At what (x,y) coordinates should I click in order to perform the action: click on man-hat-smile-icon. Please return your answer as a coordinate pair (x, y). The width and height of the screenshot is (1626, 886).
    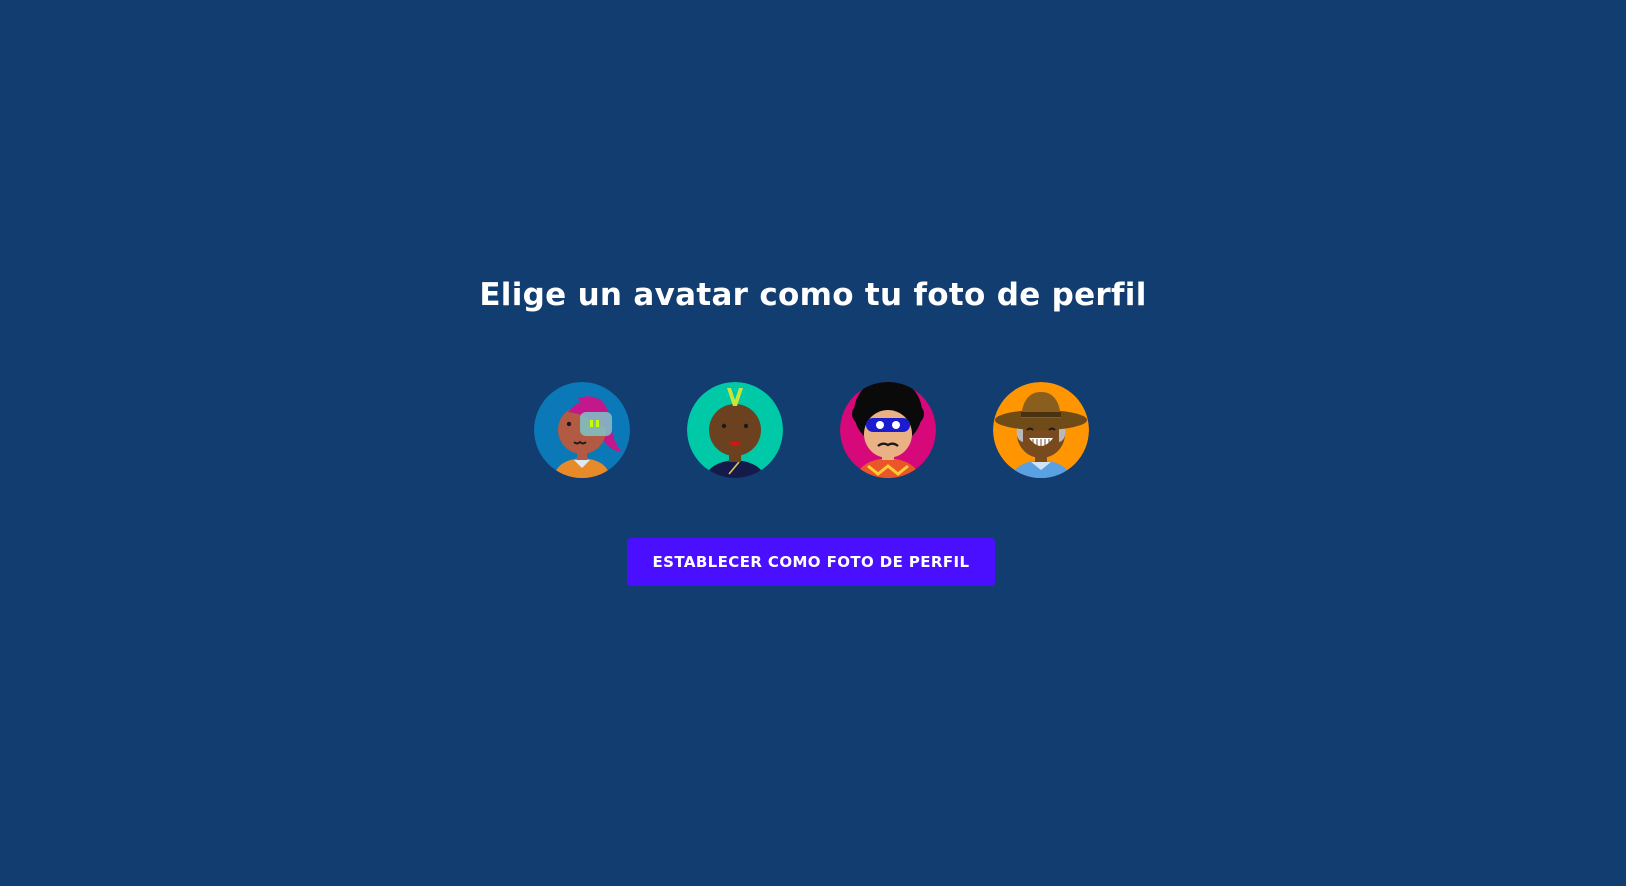
    Looking at the image, I should click on (1041, 430).